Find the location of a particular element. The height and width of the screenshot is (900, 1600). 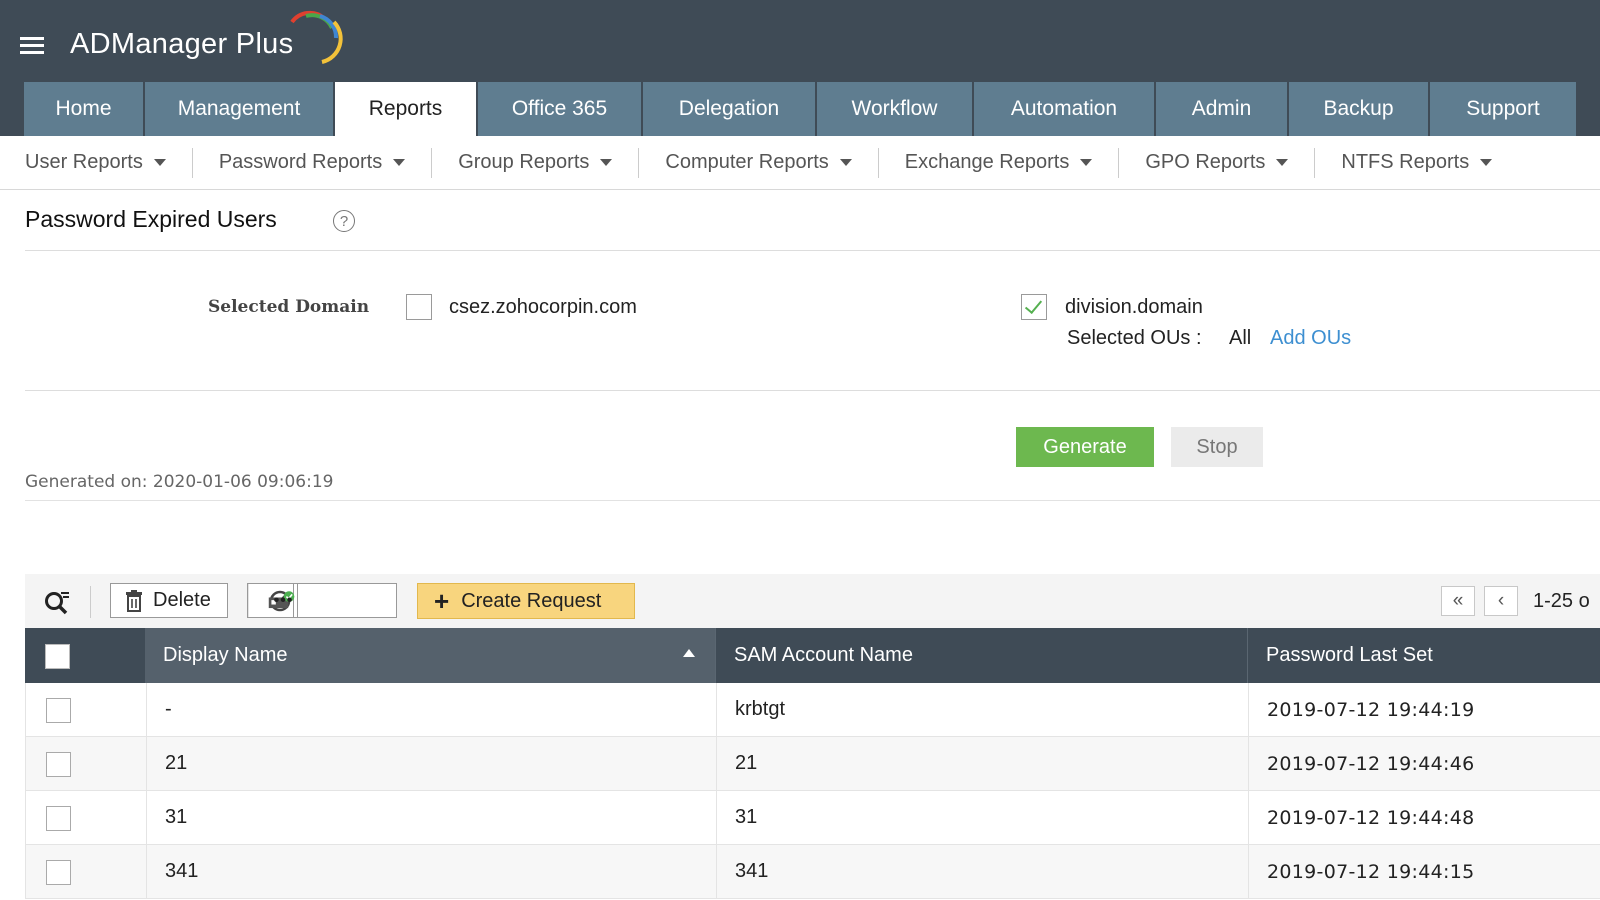

subnav-gpo-reports: GPO Reports is located at coordinates (1229, 162).